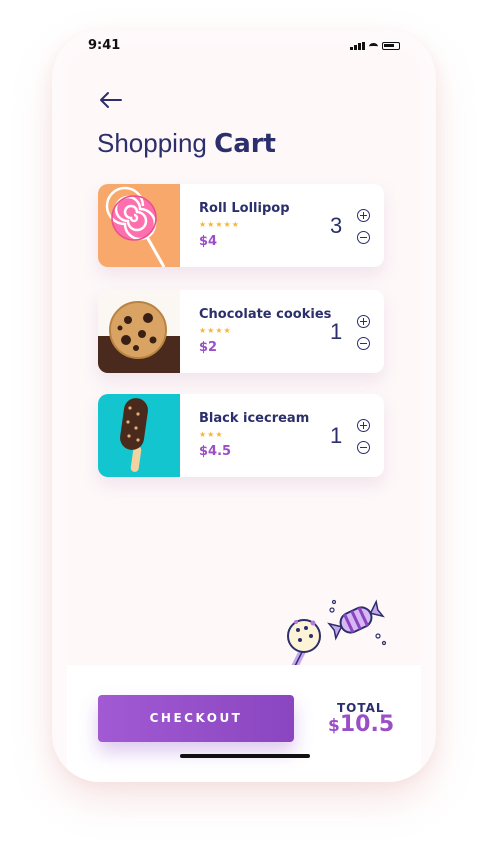 The height and width of the screenshot is (854, 488). What do you see at coordinates (215, 451) in the screenshot?
I see `item-price: $4.5` at bounding box center [215, 451].